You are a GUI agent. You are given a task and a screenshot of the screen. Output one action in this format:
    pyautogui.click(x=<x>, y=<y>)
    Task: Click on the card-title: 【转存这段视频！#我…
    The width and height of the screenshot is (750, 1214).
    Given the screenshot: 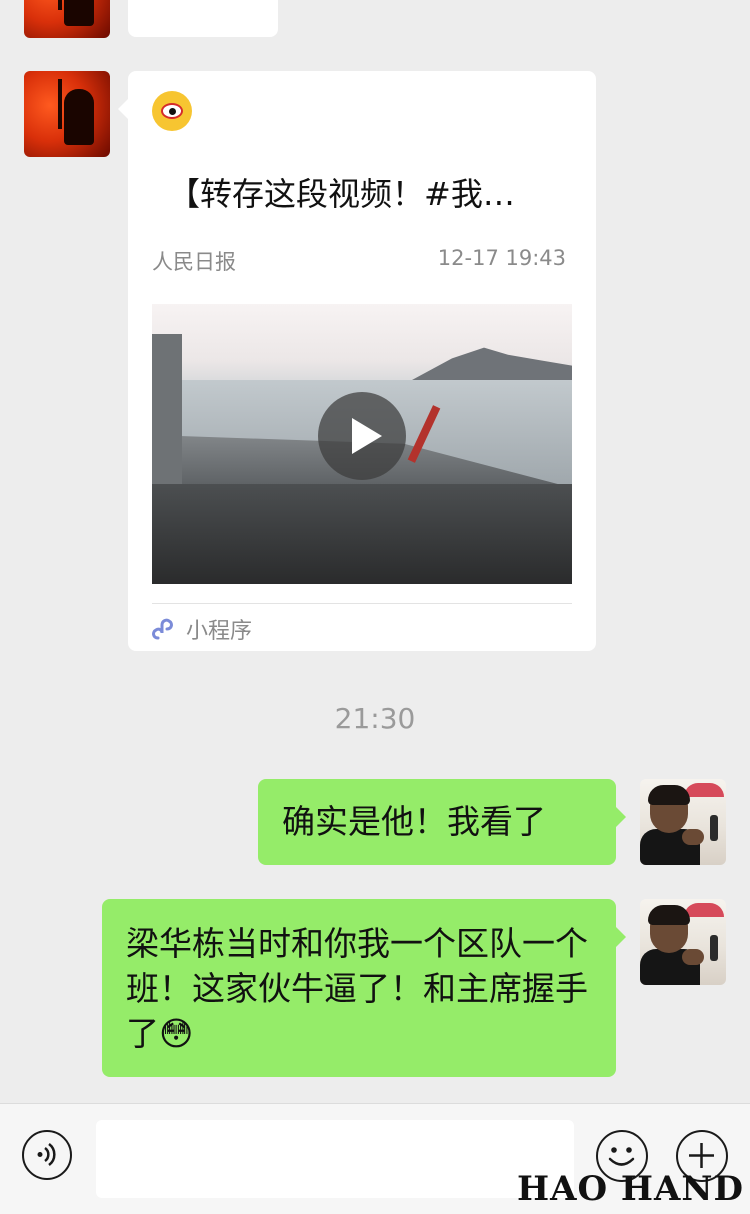 What is the action you would take?
    pyautogui.click(x=341, y=194)
    